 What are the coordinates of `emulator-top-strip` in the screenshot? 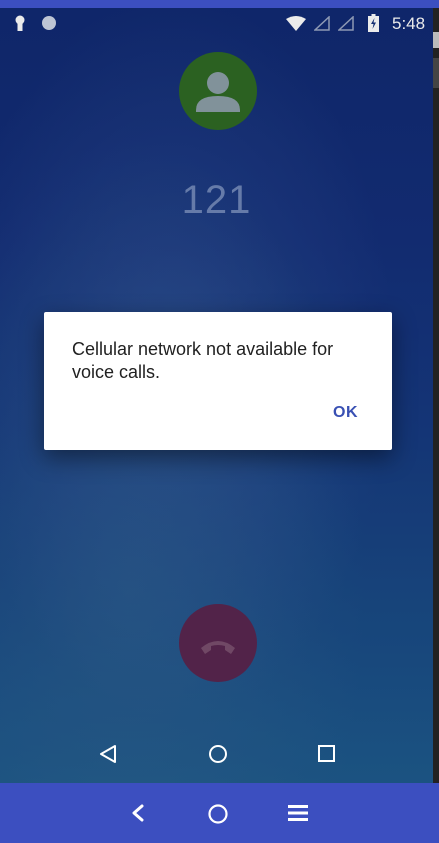 It's located at (219, 4).